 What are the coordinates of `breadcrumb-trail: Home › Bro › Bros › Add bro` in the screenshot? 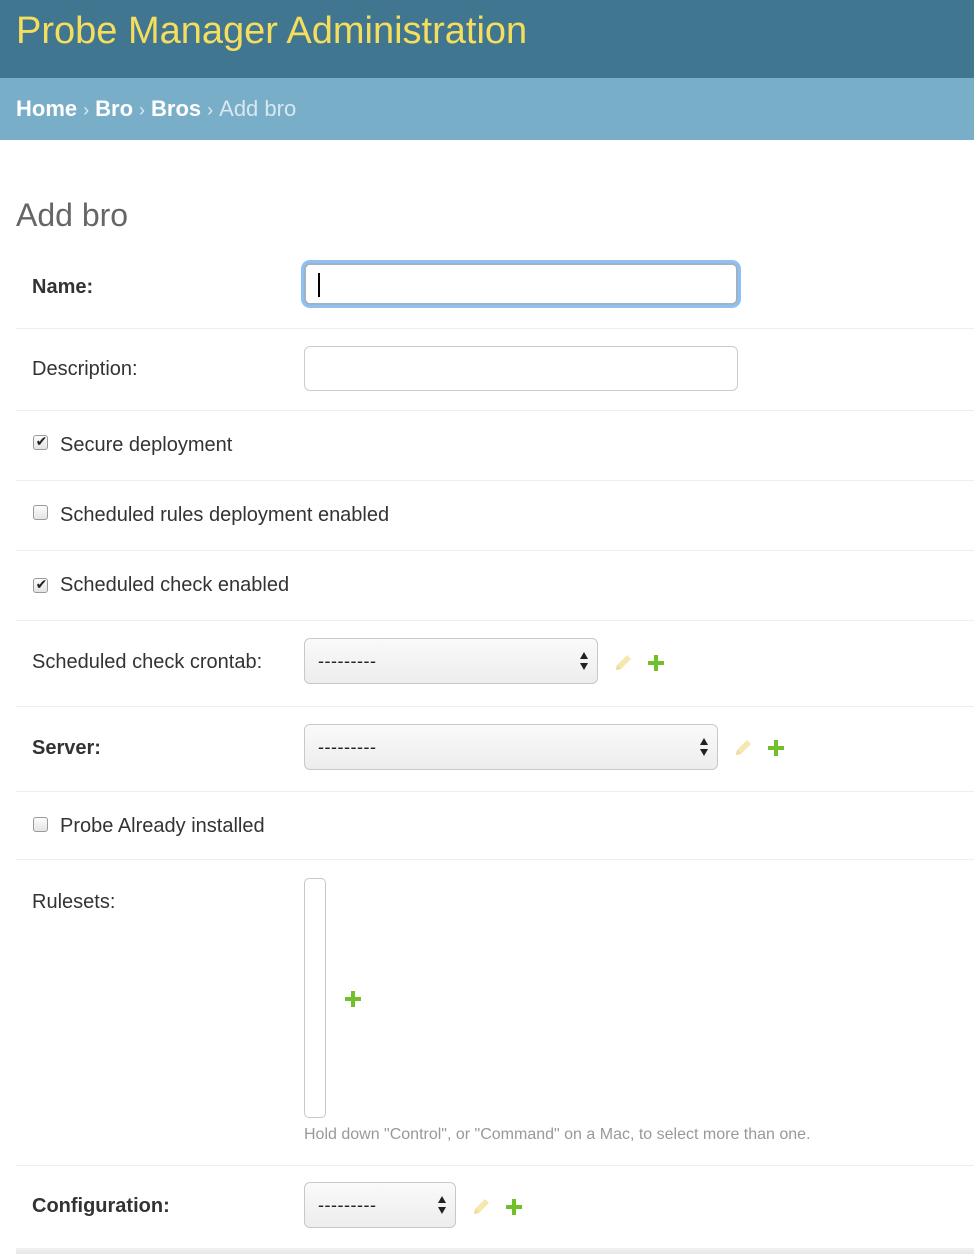 It's located at (156, 109).